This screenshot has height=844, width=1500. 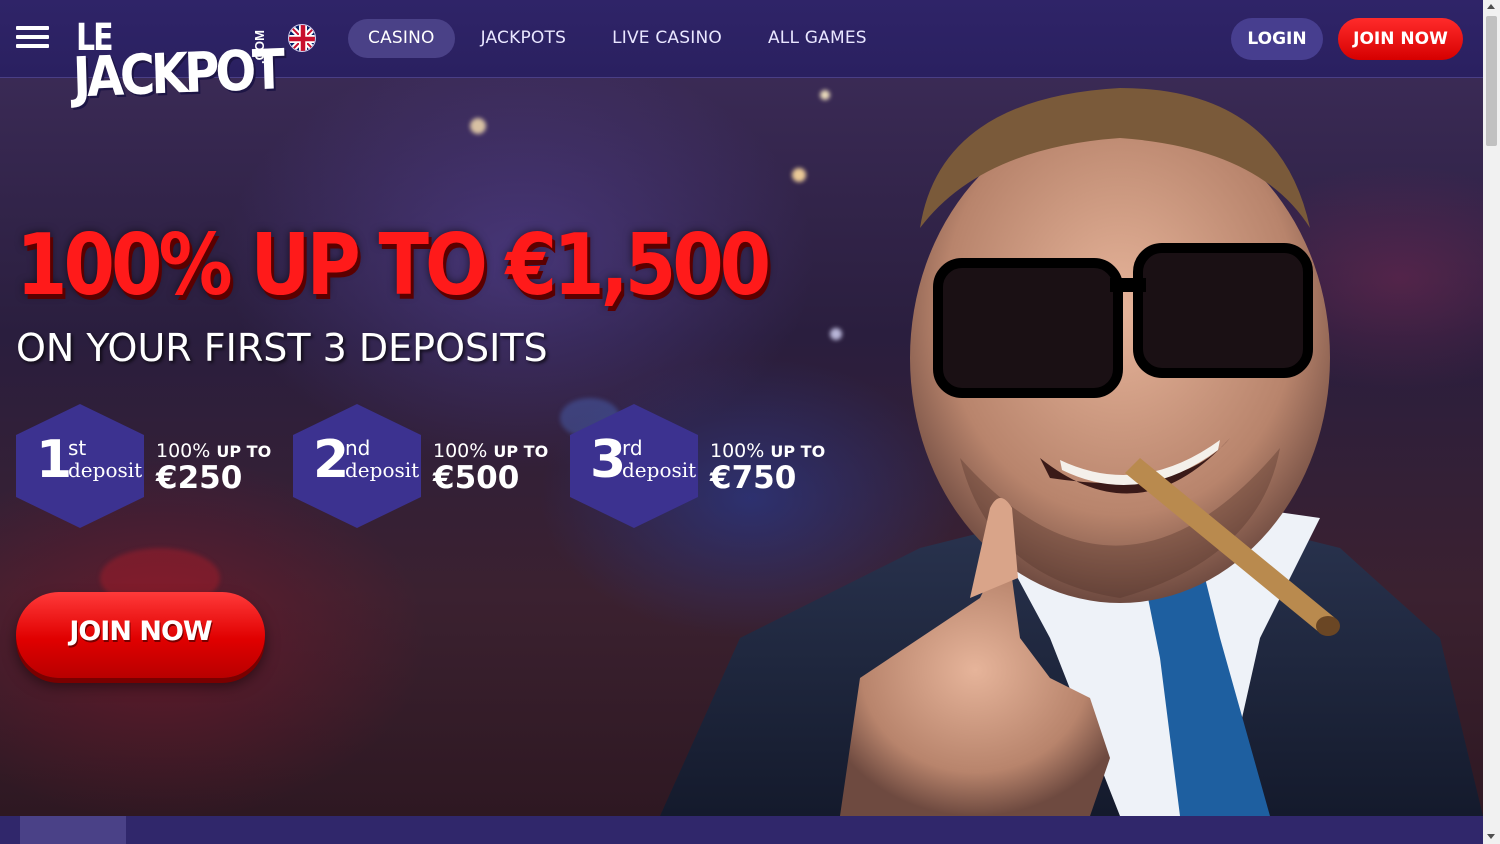 What do you see at coordinates (302, 38) in the screenshot?
I see `uk-flag-icon` at bounding box center [302, 38].